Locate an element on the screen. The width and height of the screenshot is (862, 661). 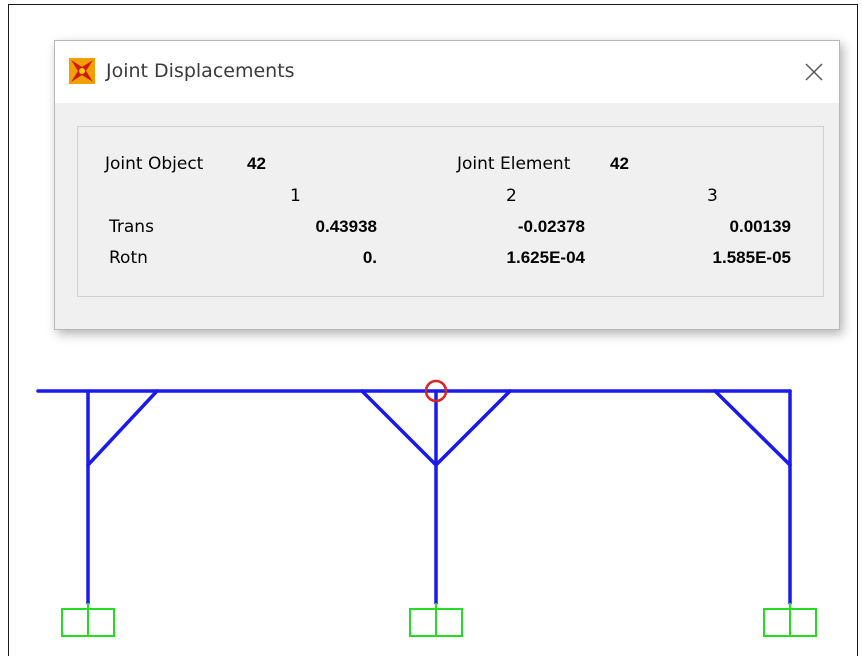
frame-brace-left is located at coordinates (122, 428).